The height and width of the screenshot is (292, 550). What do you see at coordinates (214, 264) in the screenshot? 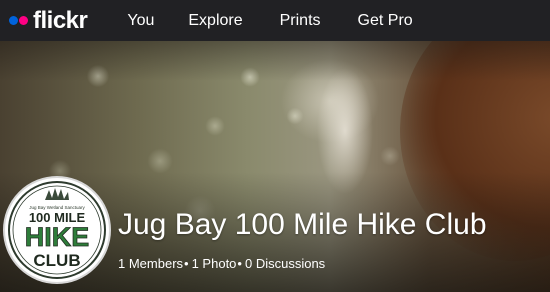
I see `photos-count: 1 Photo` at bounding box center [214, 264].